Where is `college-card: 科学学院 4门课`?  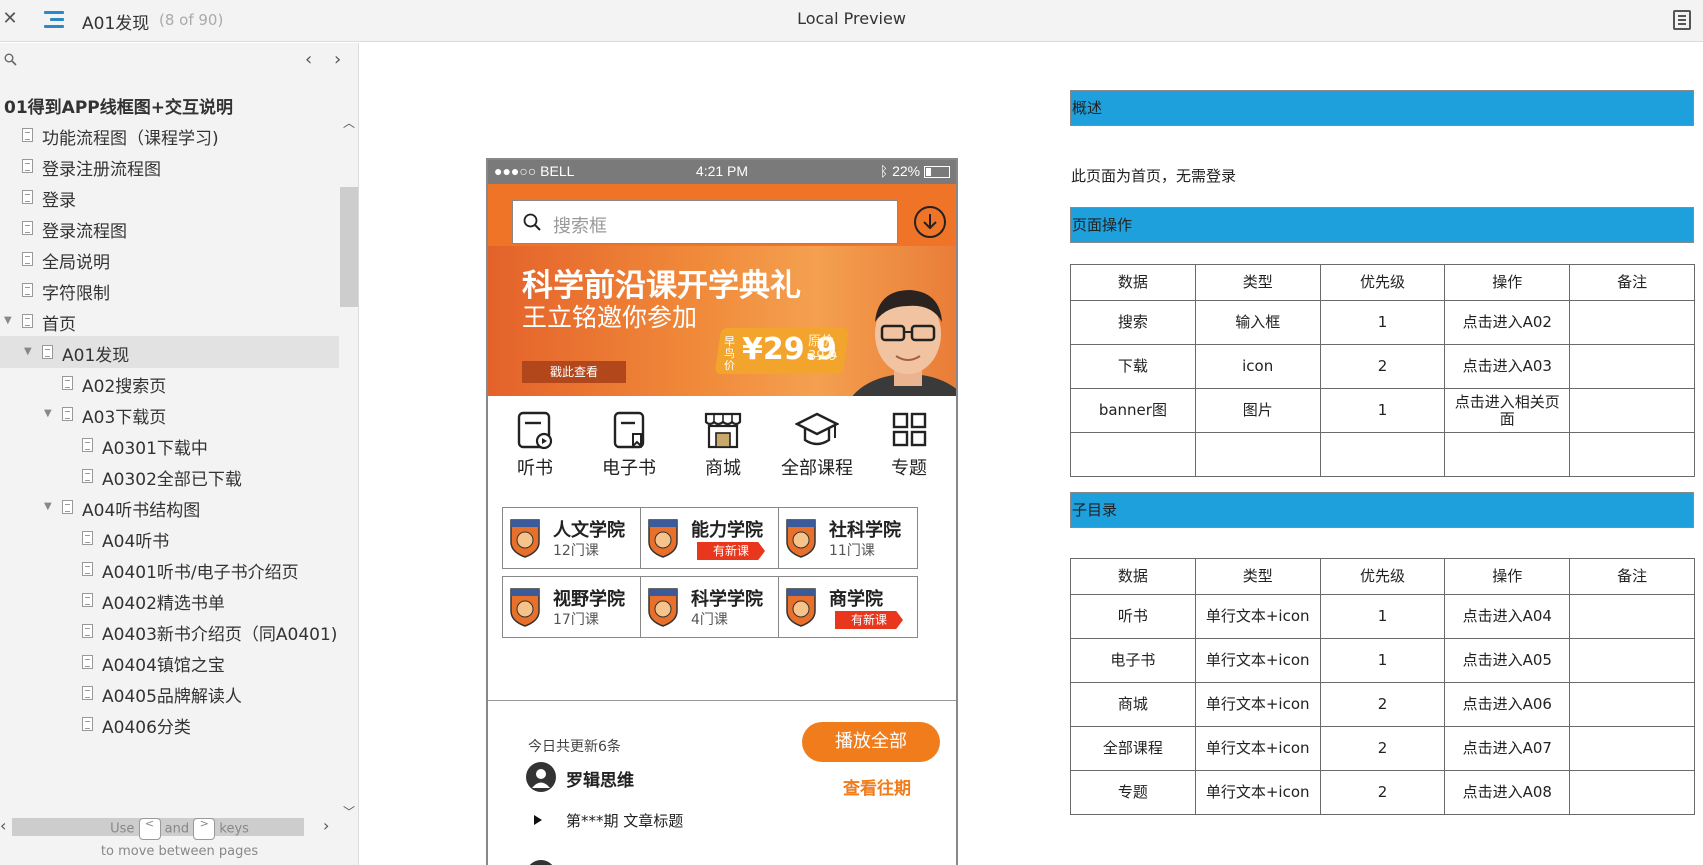
college-card: 科学学院 4门课 is located at coordinates (710, 607).